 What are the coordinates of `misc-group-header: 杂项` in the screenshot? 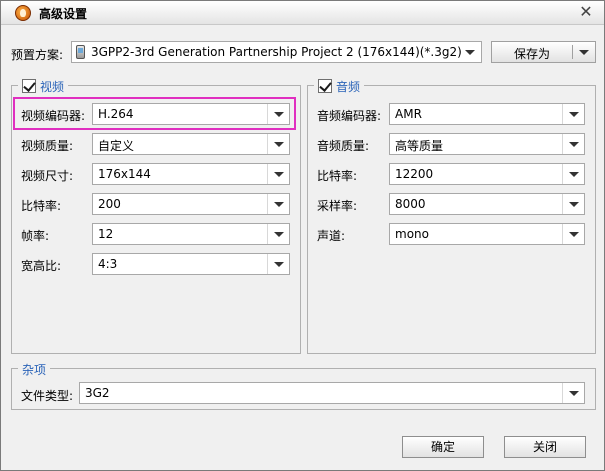 It's located at (34, 369).